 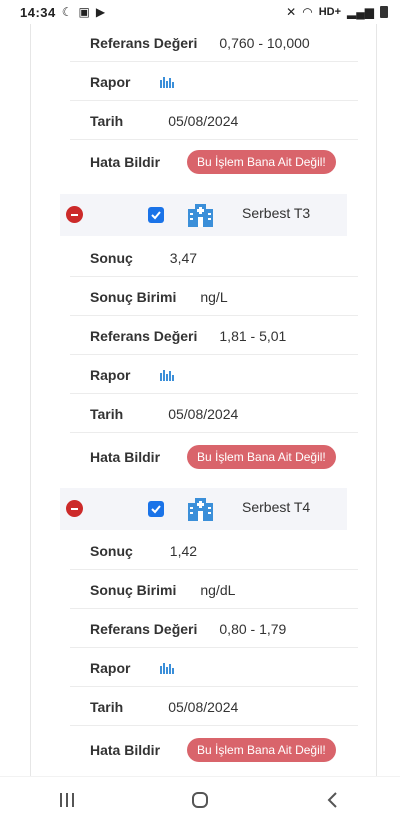 I want to click on unit-row: Sonuç Birimi ng/dL, so click(x=214, y=590).